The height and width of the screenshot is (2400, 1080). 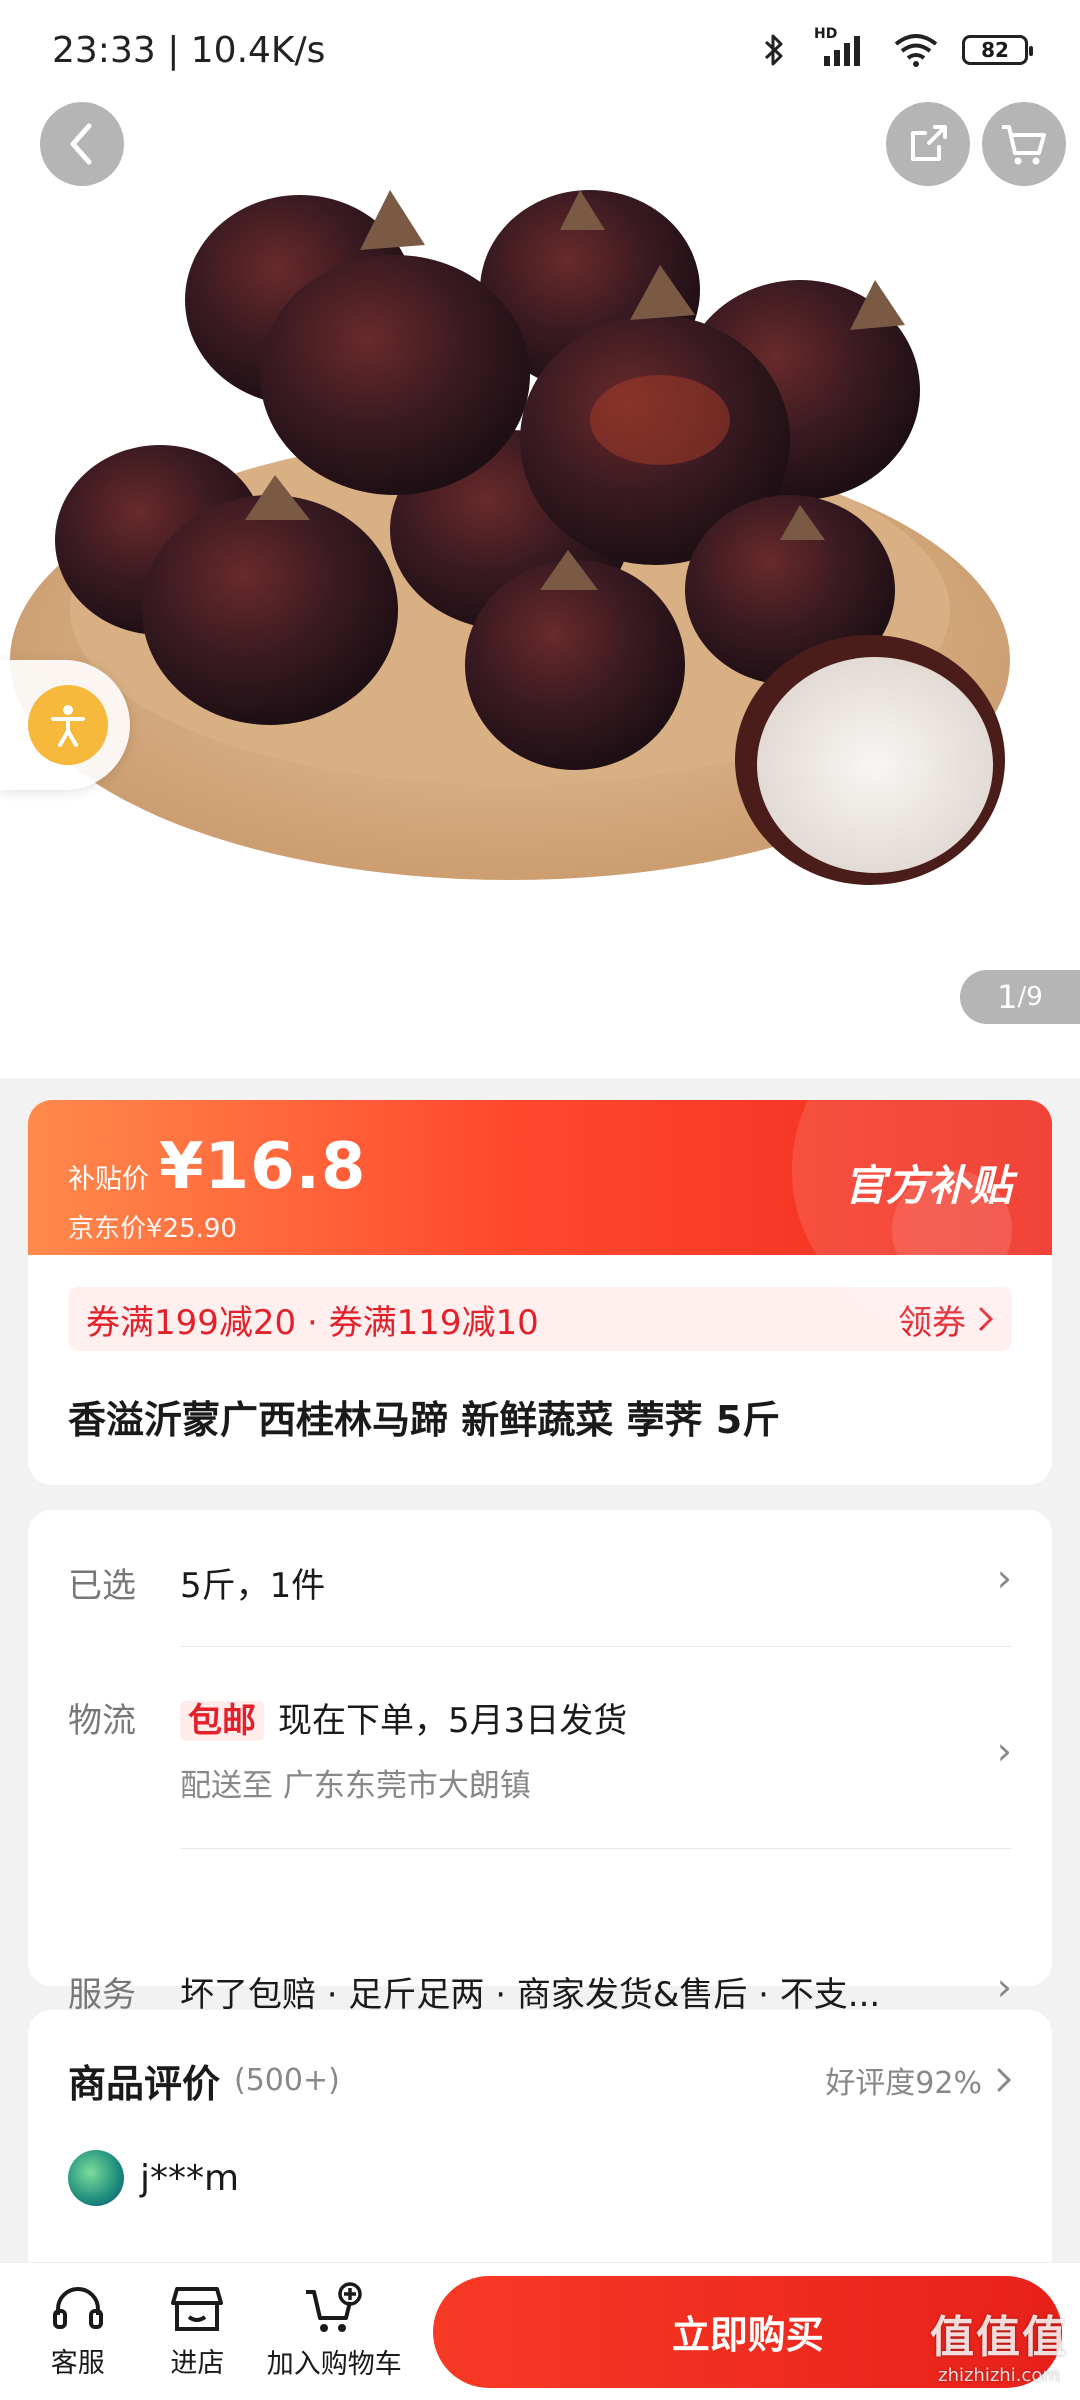 What do you see at coordinates (540, 1215) in the screenshot?
I see `price-banner: 补贴价 ¥16.8 京东价¥25.90 官方补贴` at bounding box center [540, 1215].